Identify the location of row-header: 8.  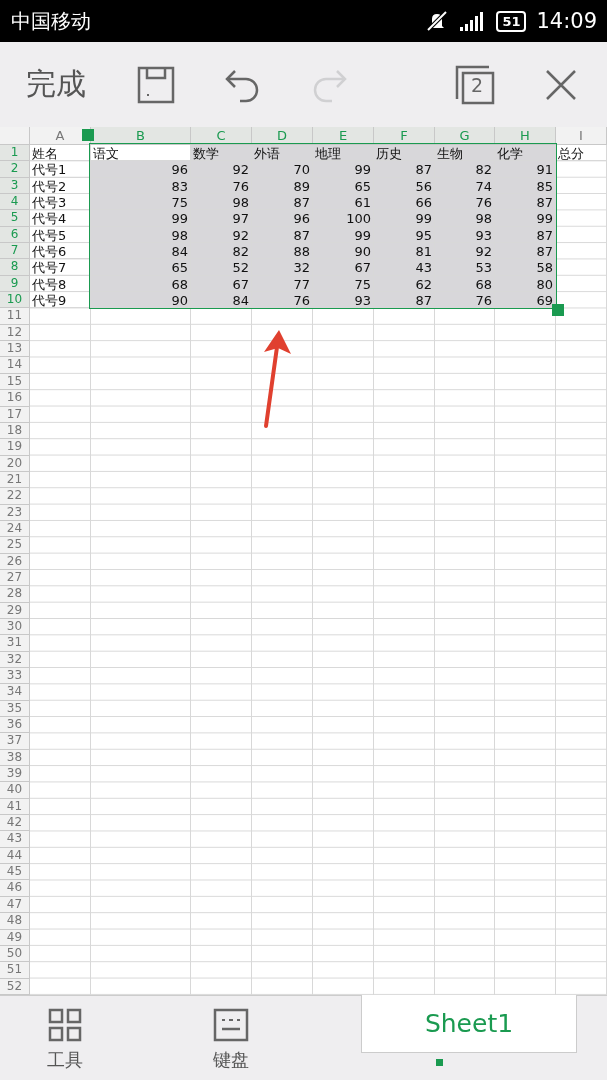
(15, 267).